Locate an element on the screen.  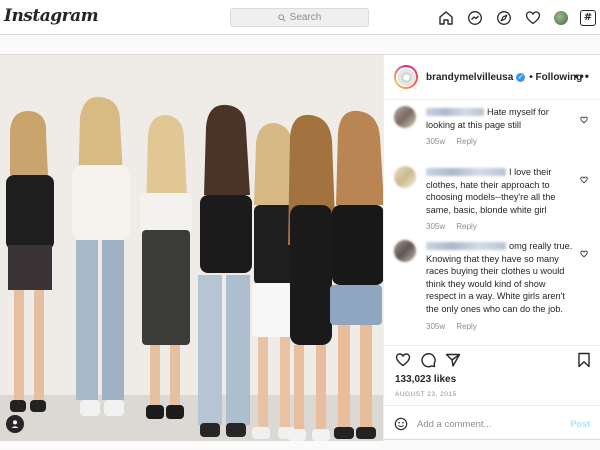
share-icon is located at coordinates (453, 360).